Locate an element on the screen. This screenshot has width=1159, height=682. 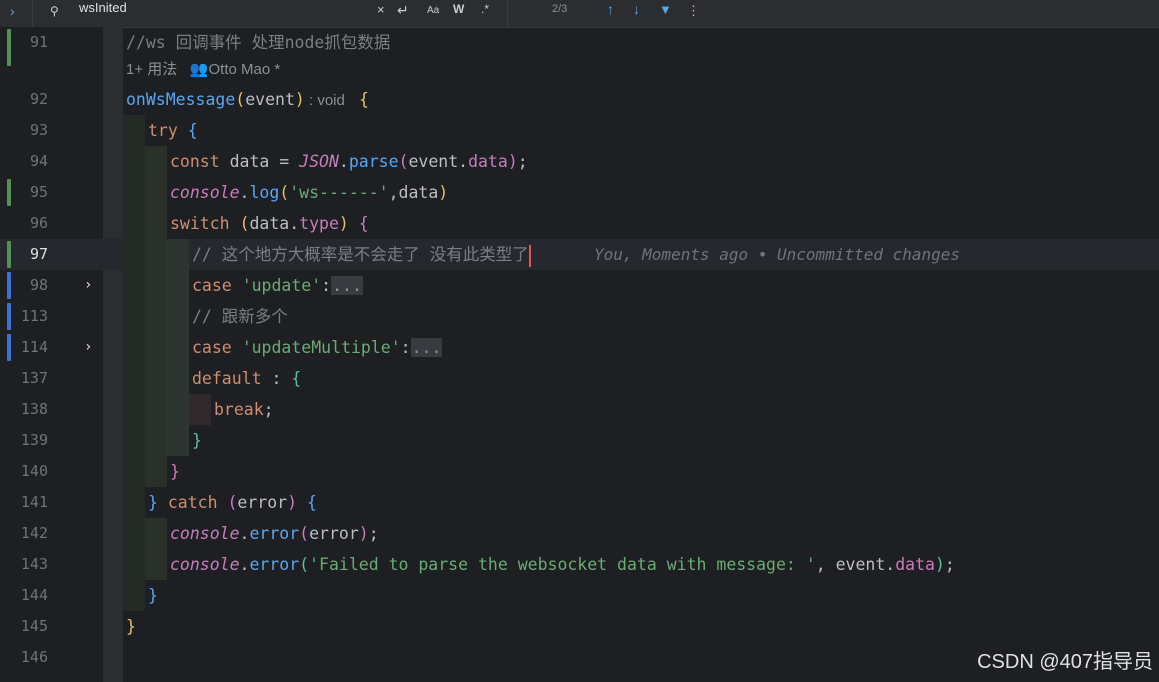
code-line: 96 switch (data.type) { is located at coordinates (579, 223).